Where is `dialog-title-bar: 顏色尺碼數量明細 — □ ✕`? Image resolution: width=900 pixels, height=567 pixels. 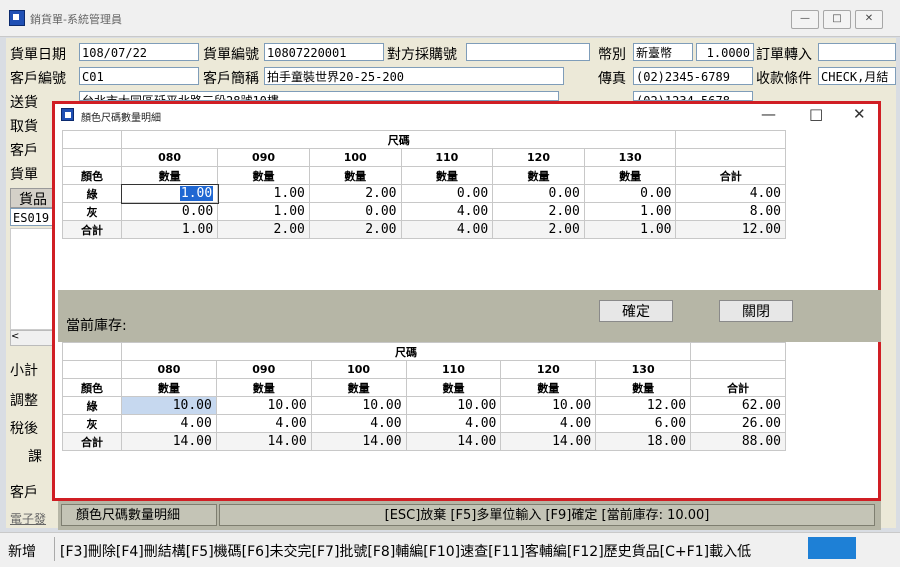 dialog-title-bar: 顏色尺碼數量明細 — □ ✕ is located at coordinates (466, 115).